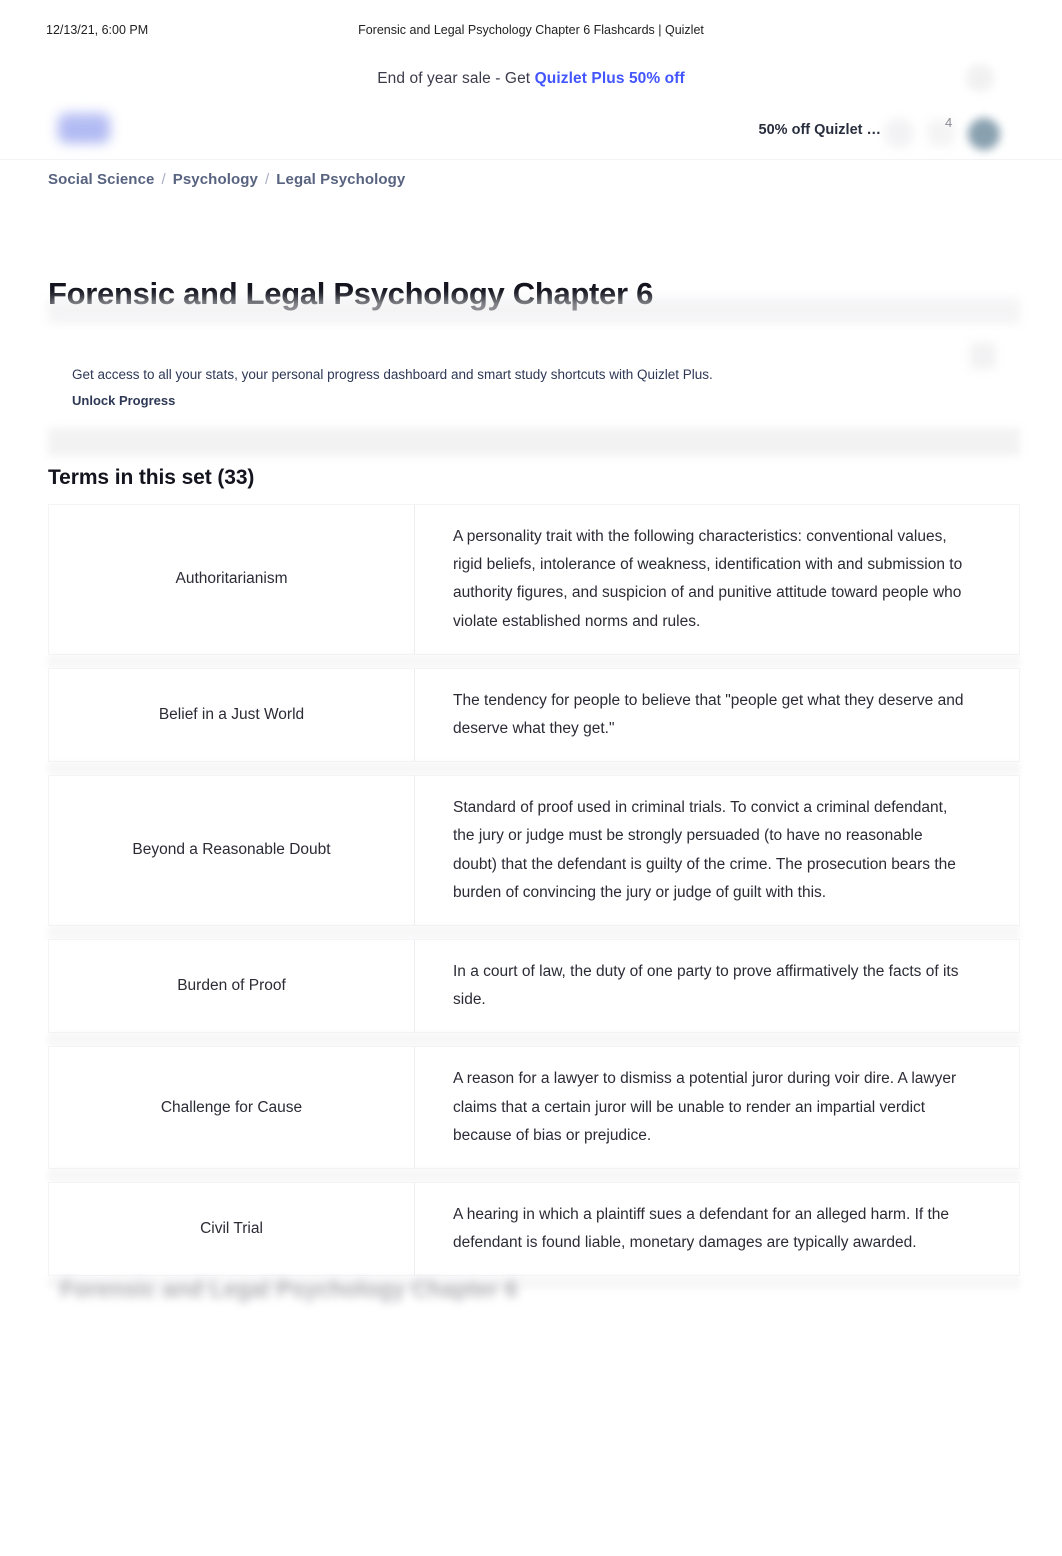  Describe the element at coordinates (123, 400) in the screenshot. I see `unlock-progress-link: Unlock Progress` at that location.